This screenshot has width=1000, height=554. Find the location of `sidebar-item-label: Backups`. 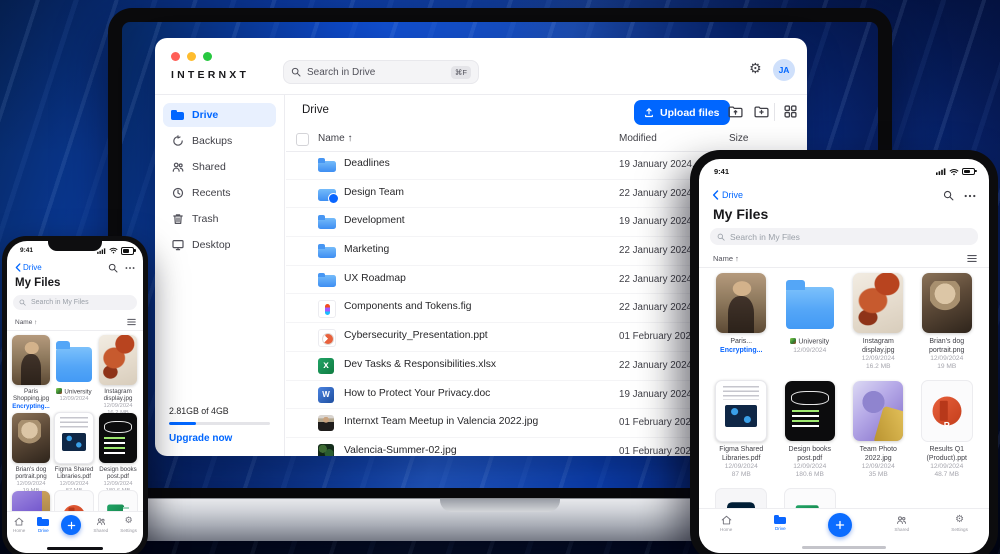

sidebar-item-label: Backups is located at coordinates (212, 141).